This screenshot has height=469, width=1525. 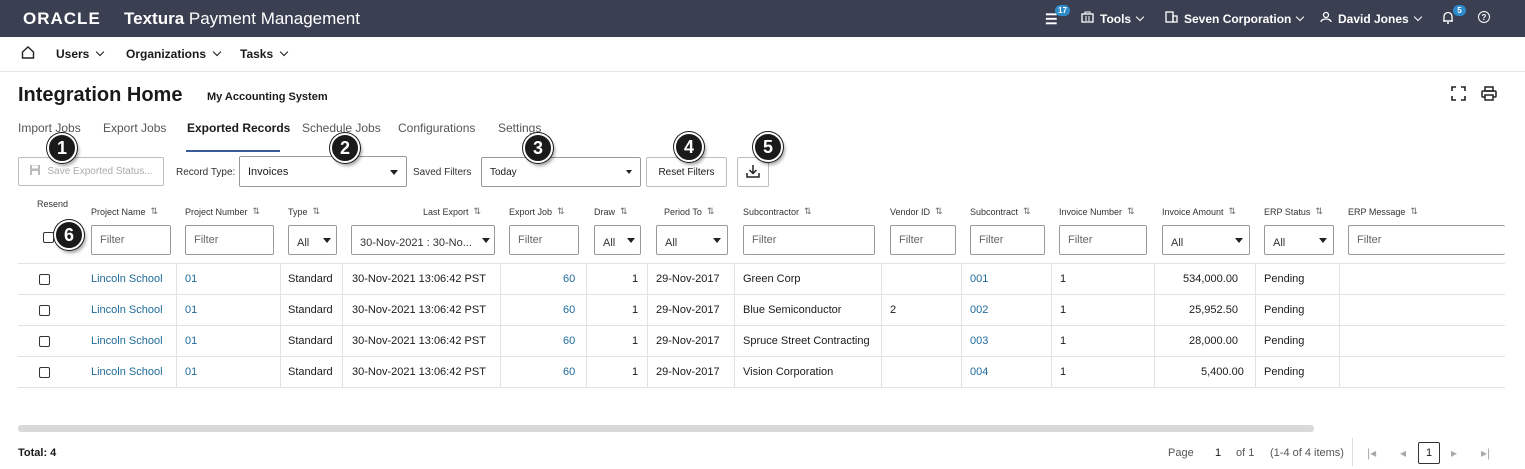 What do you see at coordinates (174, 54) in the screenshot?
I see `nav-organizations: Organizations` at bounding box center [174, 54].